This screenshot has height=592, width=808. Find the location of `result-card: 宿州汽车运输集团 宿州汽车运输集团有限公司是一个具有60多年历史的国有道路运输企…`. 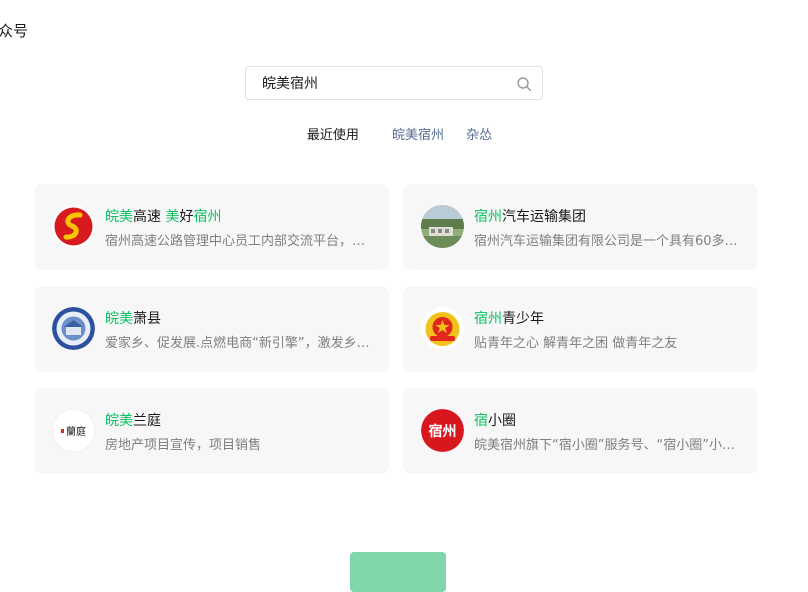

result-card: 宿州汽车运输集团 宿州汽车运输集团有限公司是一个具有60多年历史的国有道路运输企… is located at coordinates (580, 227).